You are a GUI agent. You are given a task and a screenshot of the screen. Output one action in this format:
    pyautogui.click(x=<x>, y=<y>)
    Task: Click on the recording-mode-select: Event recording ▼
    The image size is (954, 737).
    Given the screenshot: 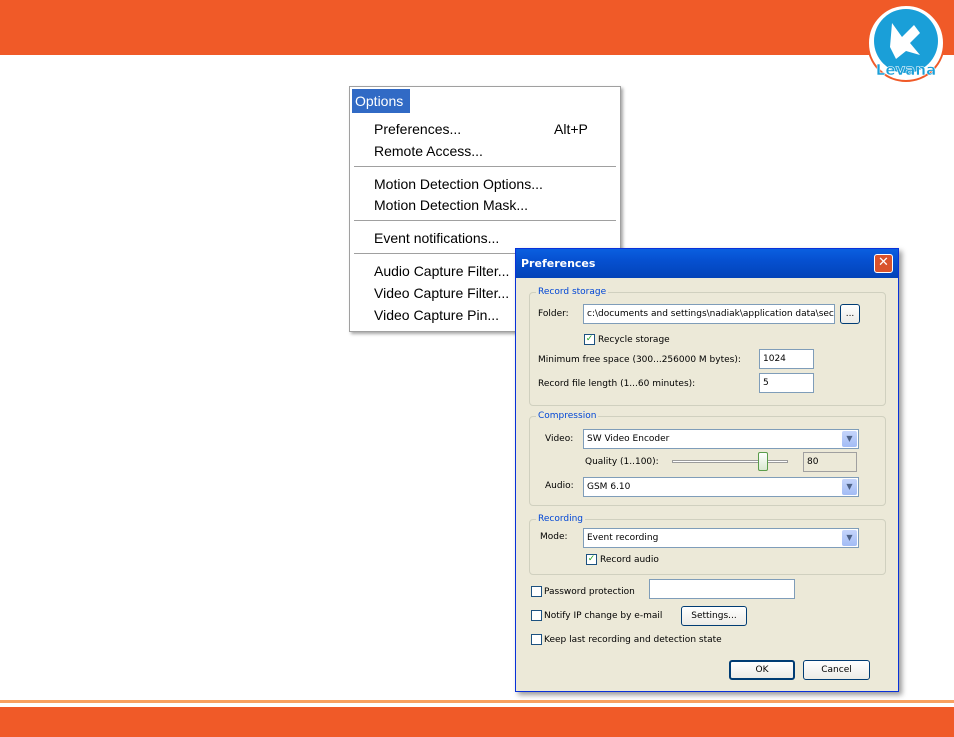 What is the action you would take?
    pyautogui.click(x=721, y=538)
    